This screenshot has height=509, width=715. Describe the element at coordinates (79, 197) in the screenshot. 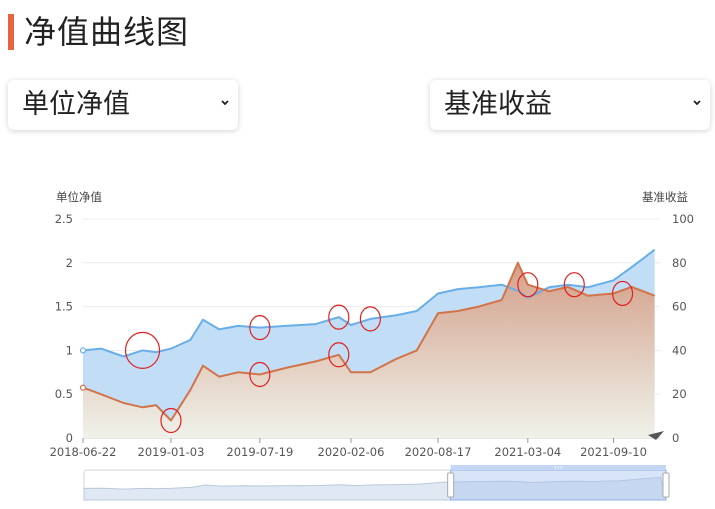

I see `y-left-axis-title: 单位净值` at that location.